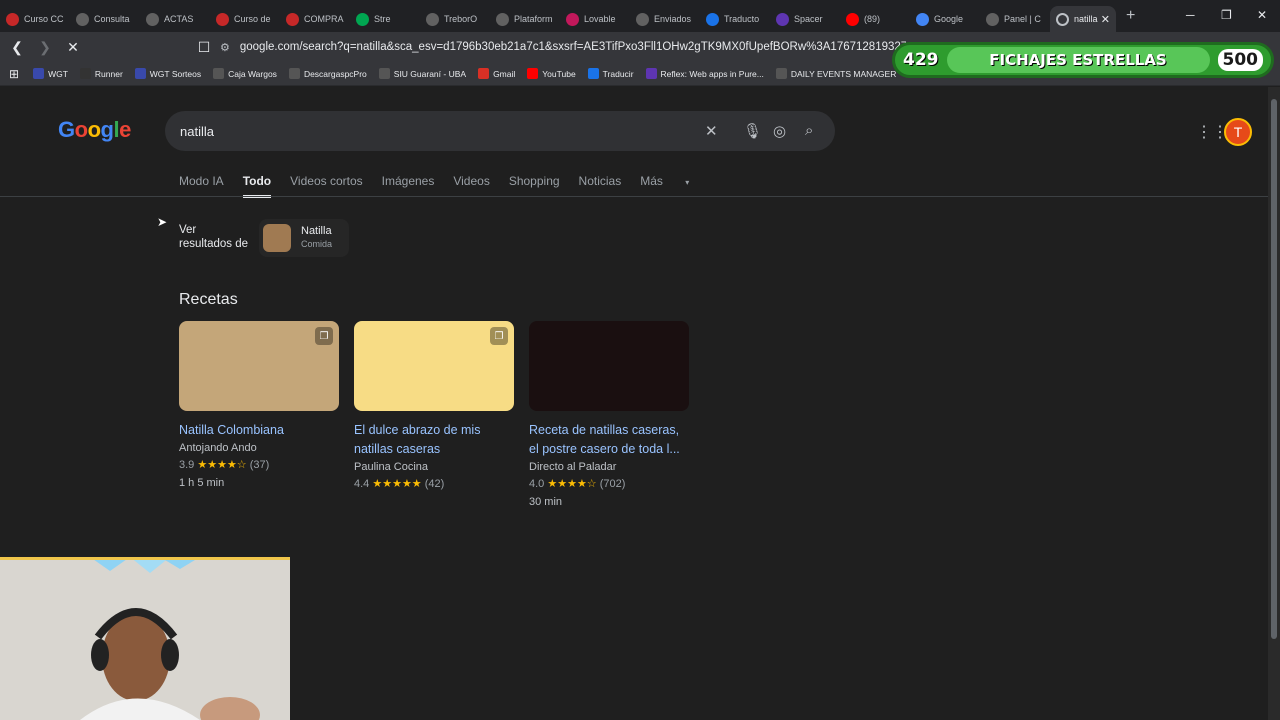  Describe the element at coordinates (440, 131) in the screenshot. I see `search-input` at that location.